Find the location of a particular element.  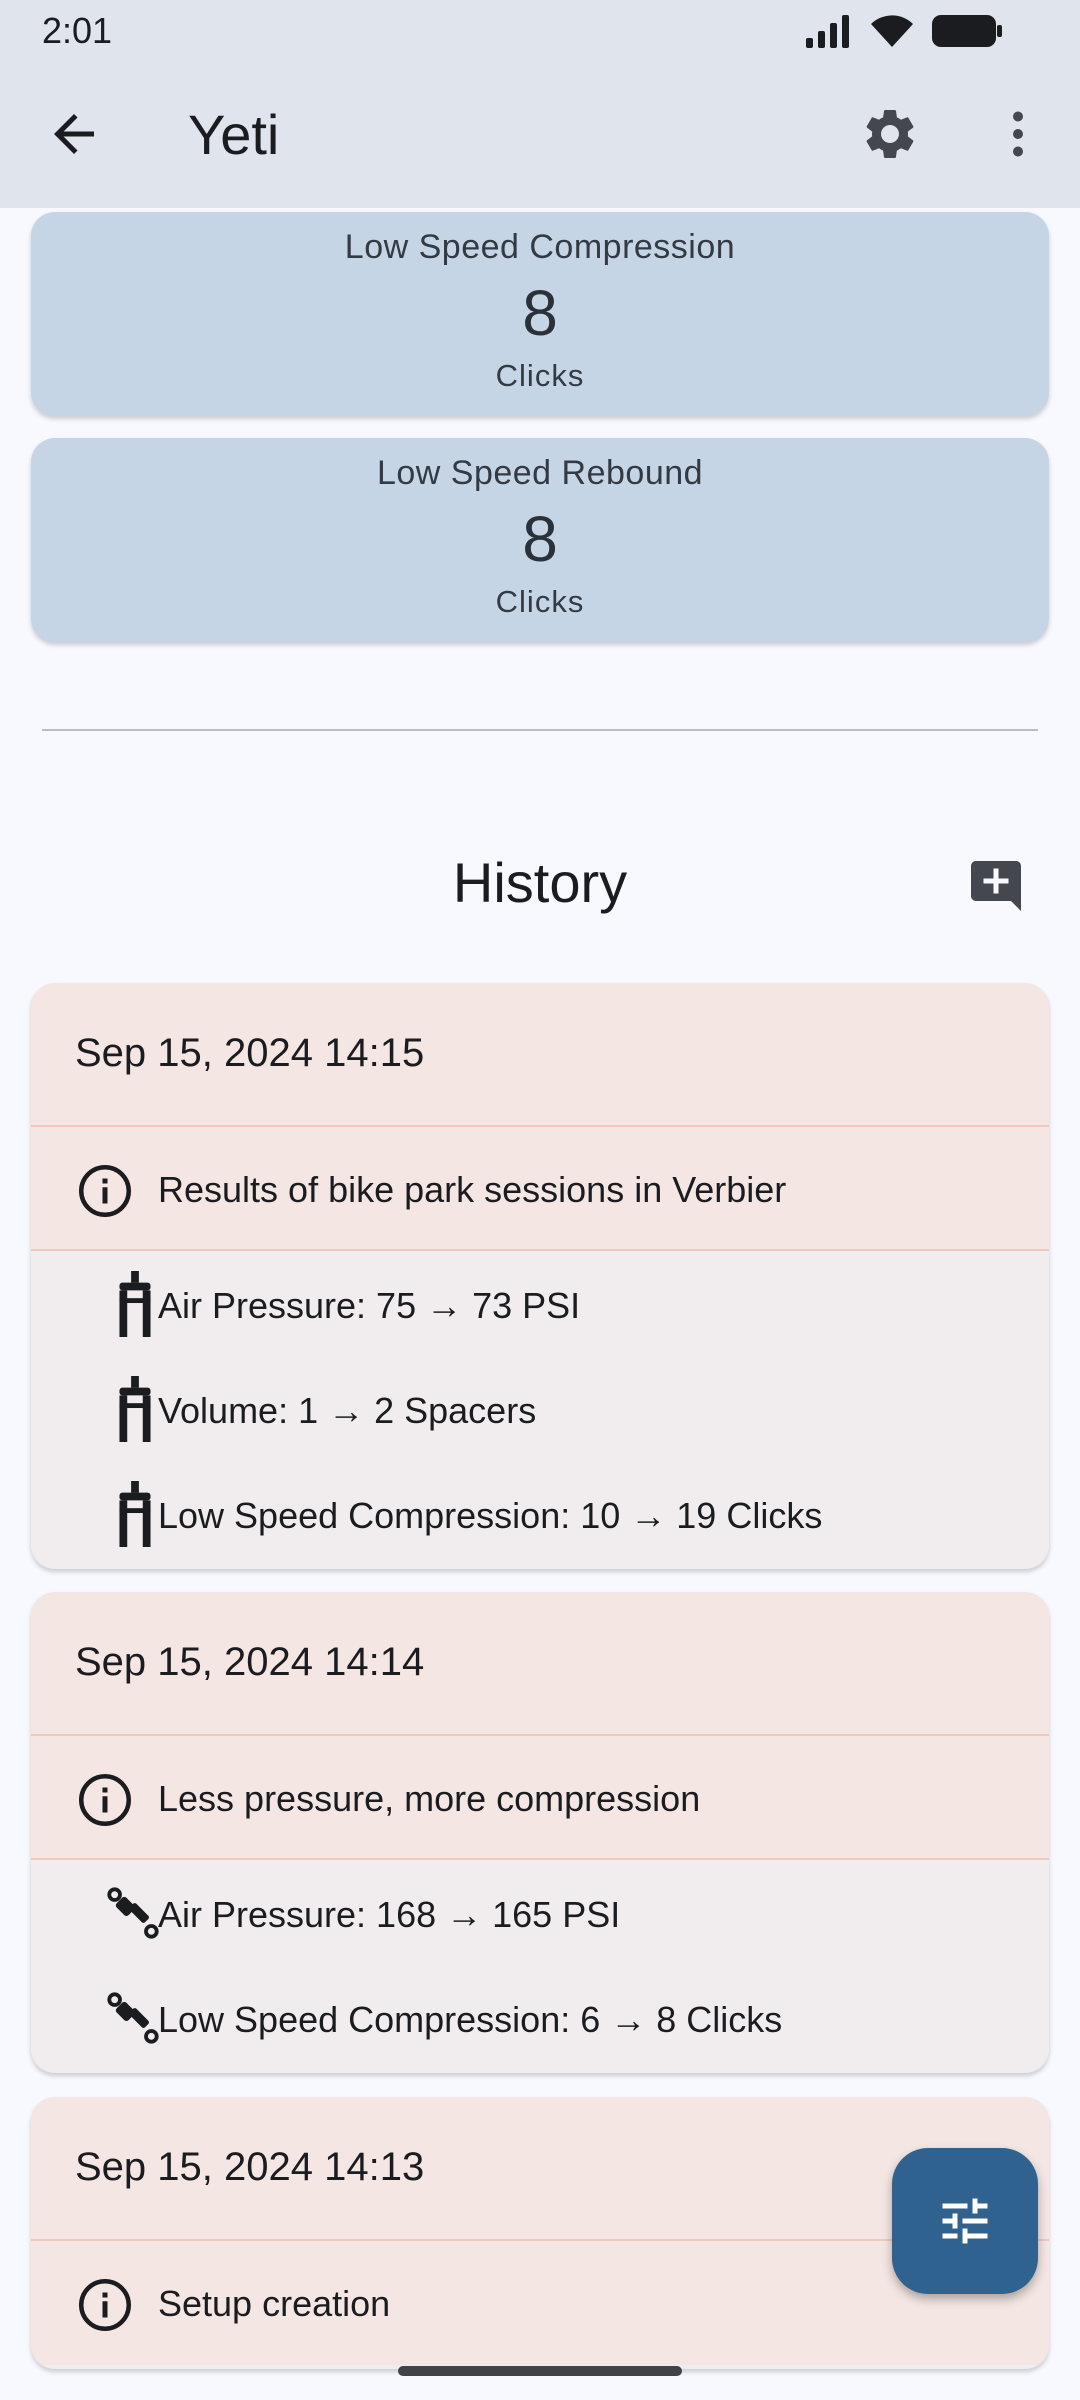

history-note-text: Less pressure, more compression is located at coordinates (429, 1798).